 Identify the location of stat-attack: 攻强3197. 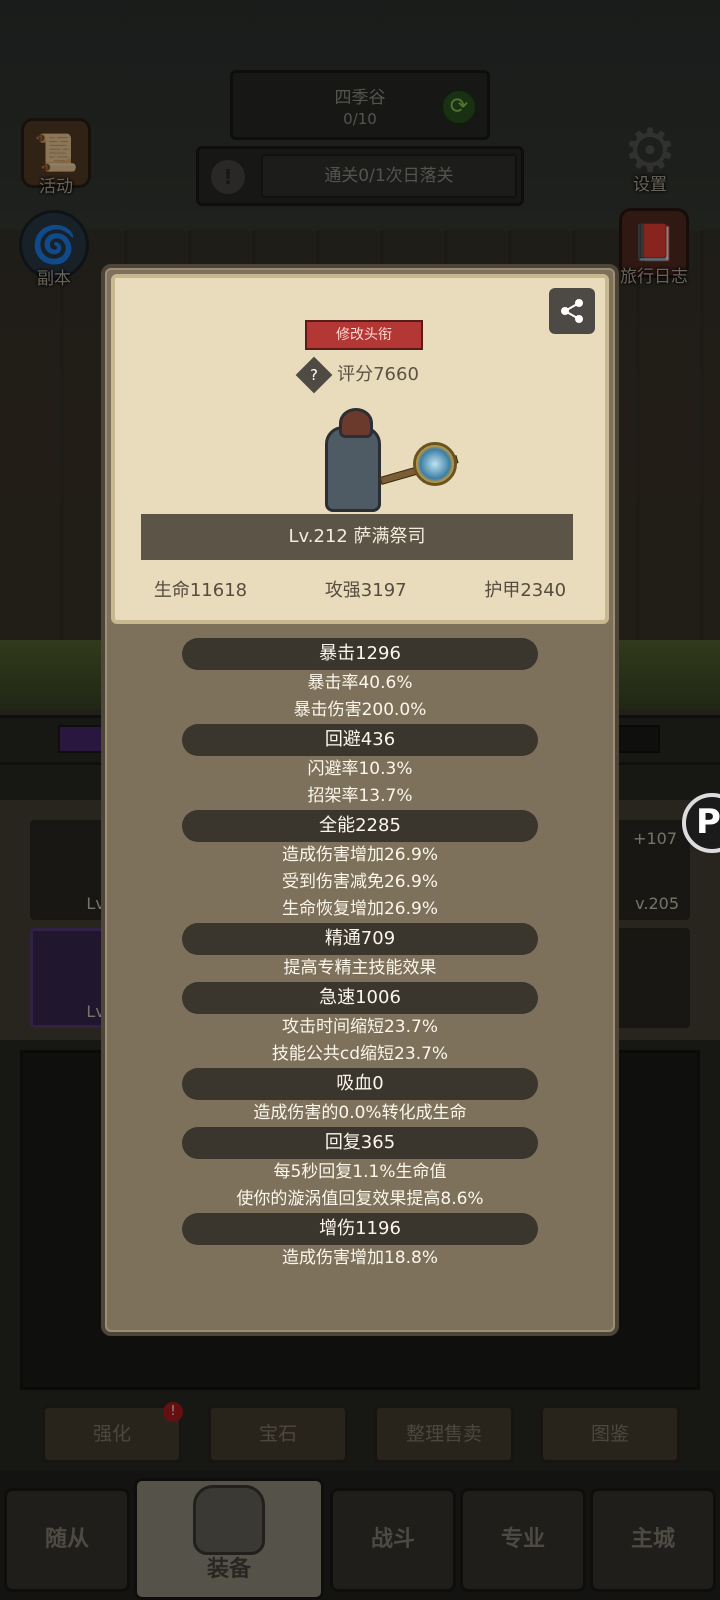
(365, 590).